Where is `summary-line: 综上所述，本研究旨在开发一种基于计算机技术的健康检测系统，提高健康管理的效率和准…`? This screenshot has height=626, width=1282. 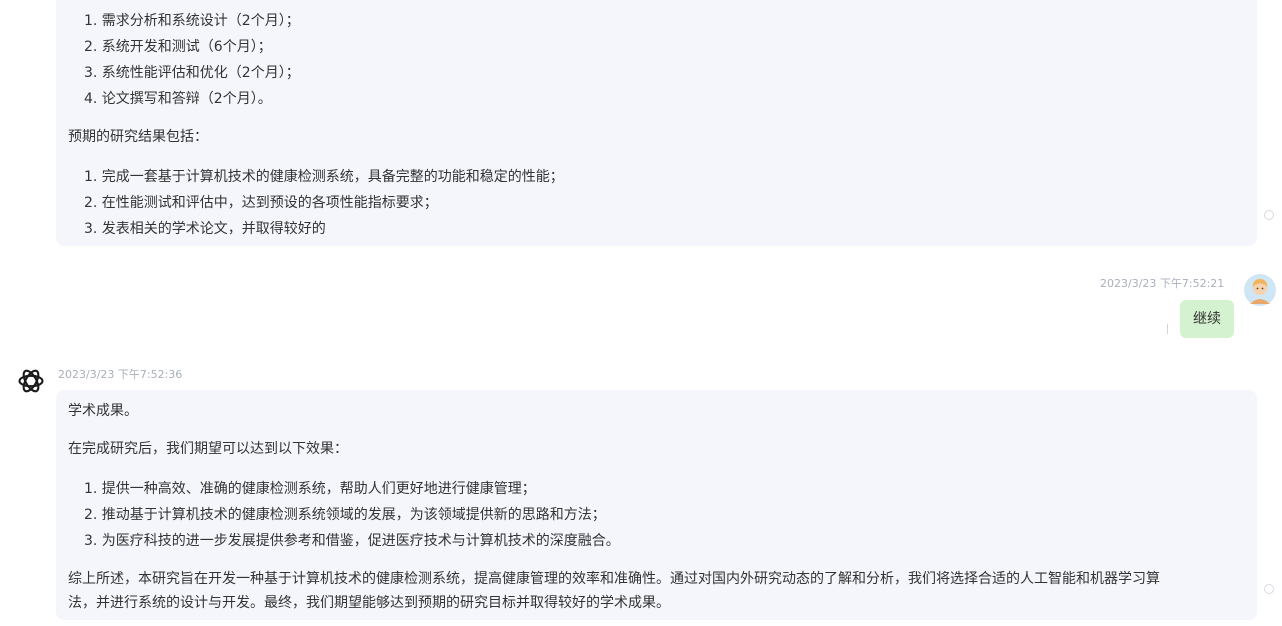
summary-line: 综上所述，本研究旨在开发一种基于计算机技术的健康检测系统，提高健康管理的效率和准… is located at coordinates (614, 579).